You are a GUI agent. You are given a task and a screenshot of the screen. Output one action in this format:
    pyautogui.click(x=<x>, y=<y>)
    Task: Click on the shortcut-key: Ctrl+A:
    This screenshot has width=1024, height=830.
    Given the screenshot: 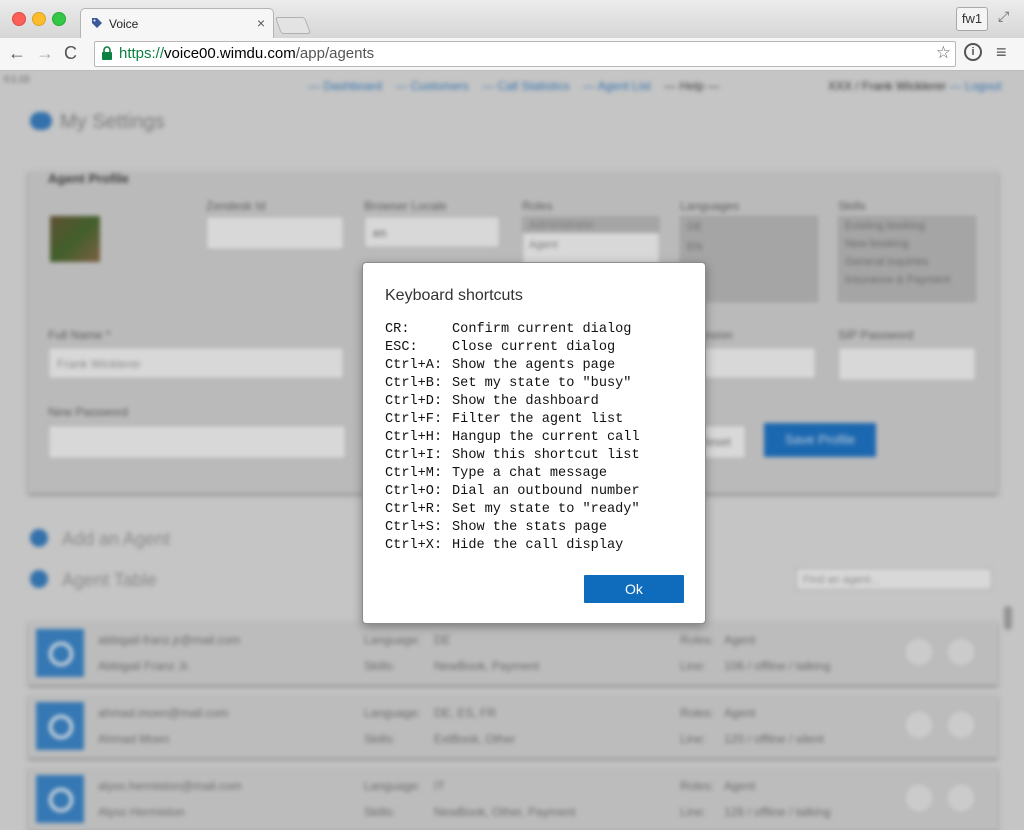 What is the action you would take?
    pyautogui.click(x=414, y=365)
    